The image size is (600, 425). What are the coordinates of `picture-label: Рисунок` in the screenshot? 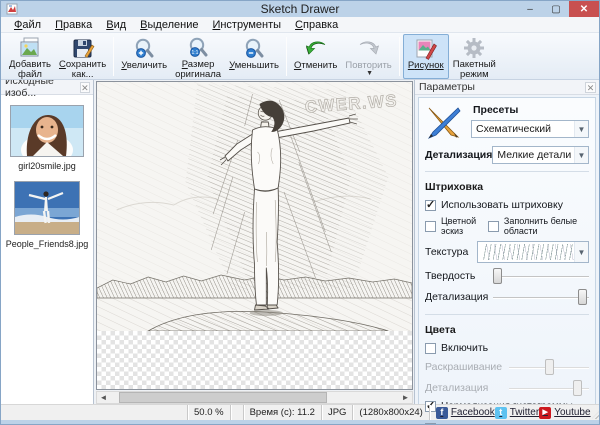 It's located at (425, 65).